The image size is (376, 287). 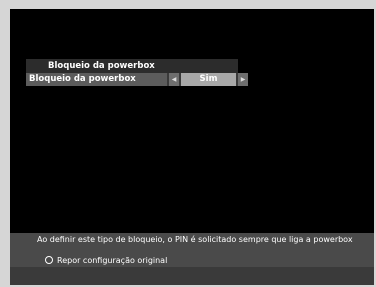 What do you see at coordinates (174, 79) in the screenshot?
I see `arrow-left-icon: ◀` at bounding box center [174, 79].